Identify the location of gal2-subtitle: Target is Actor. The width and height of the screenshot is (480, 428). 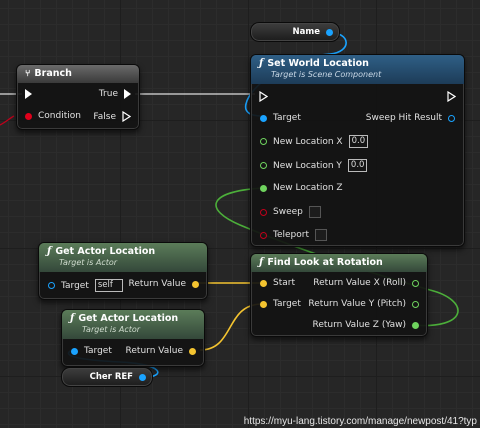
(111, 329).